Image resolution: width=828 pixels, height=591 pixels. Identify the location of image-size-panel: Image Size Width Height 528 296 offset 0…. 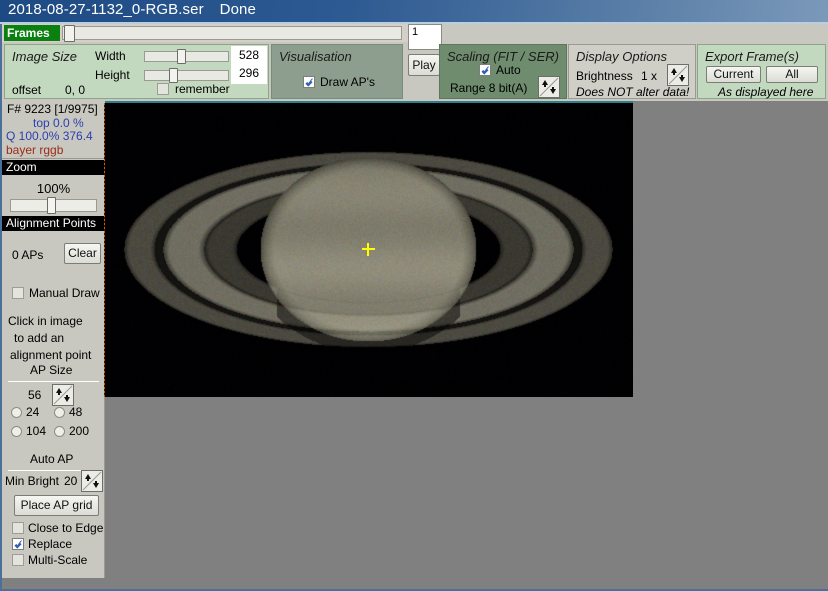
(136, 71).